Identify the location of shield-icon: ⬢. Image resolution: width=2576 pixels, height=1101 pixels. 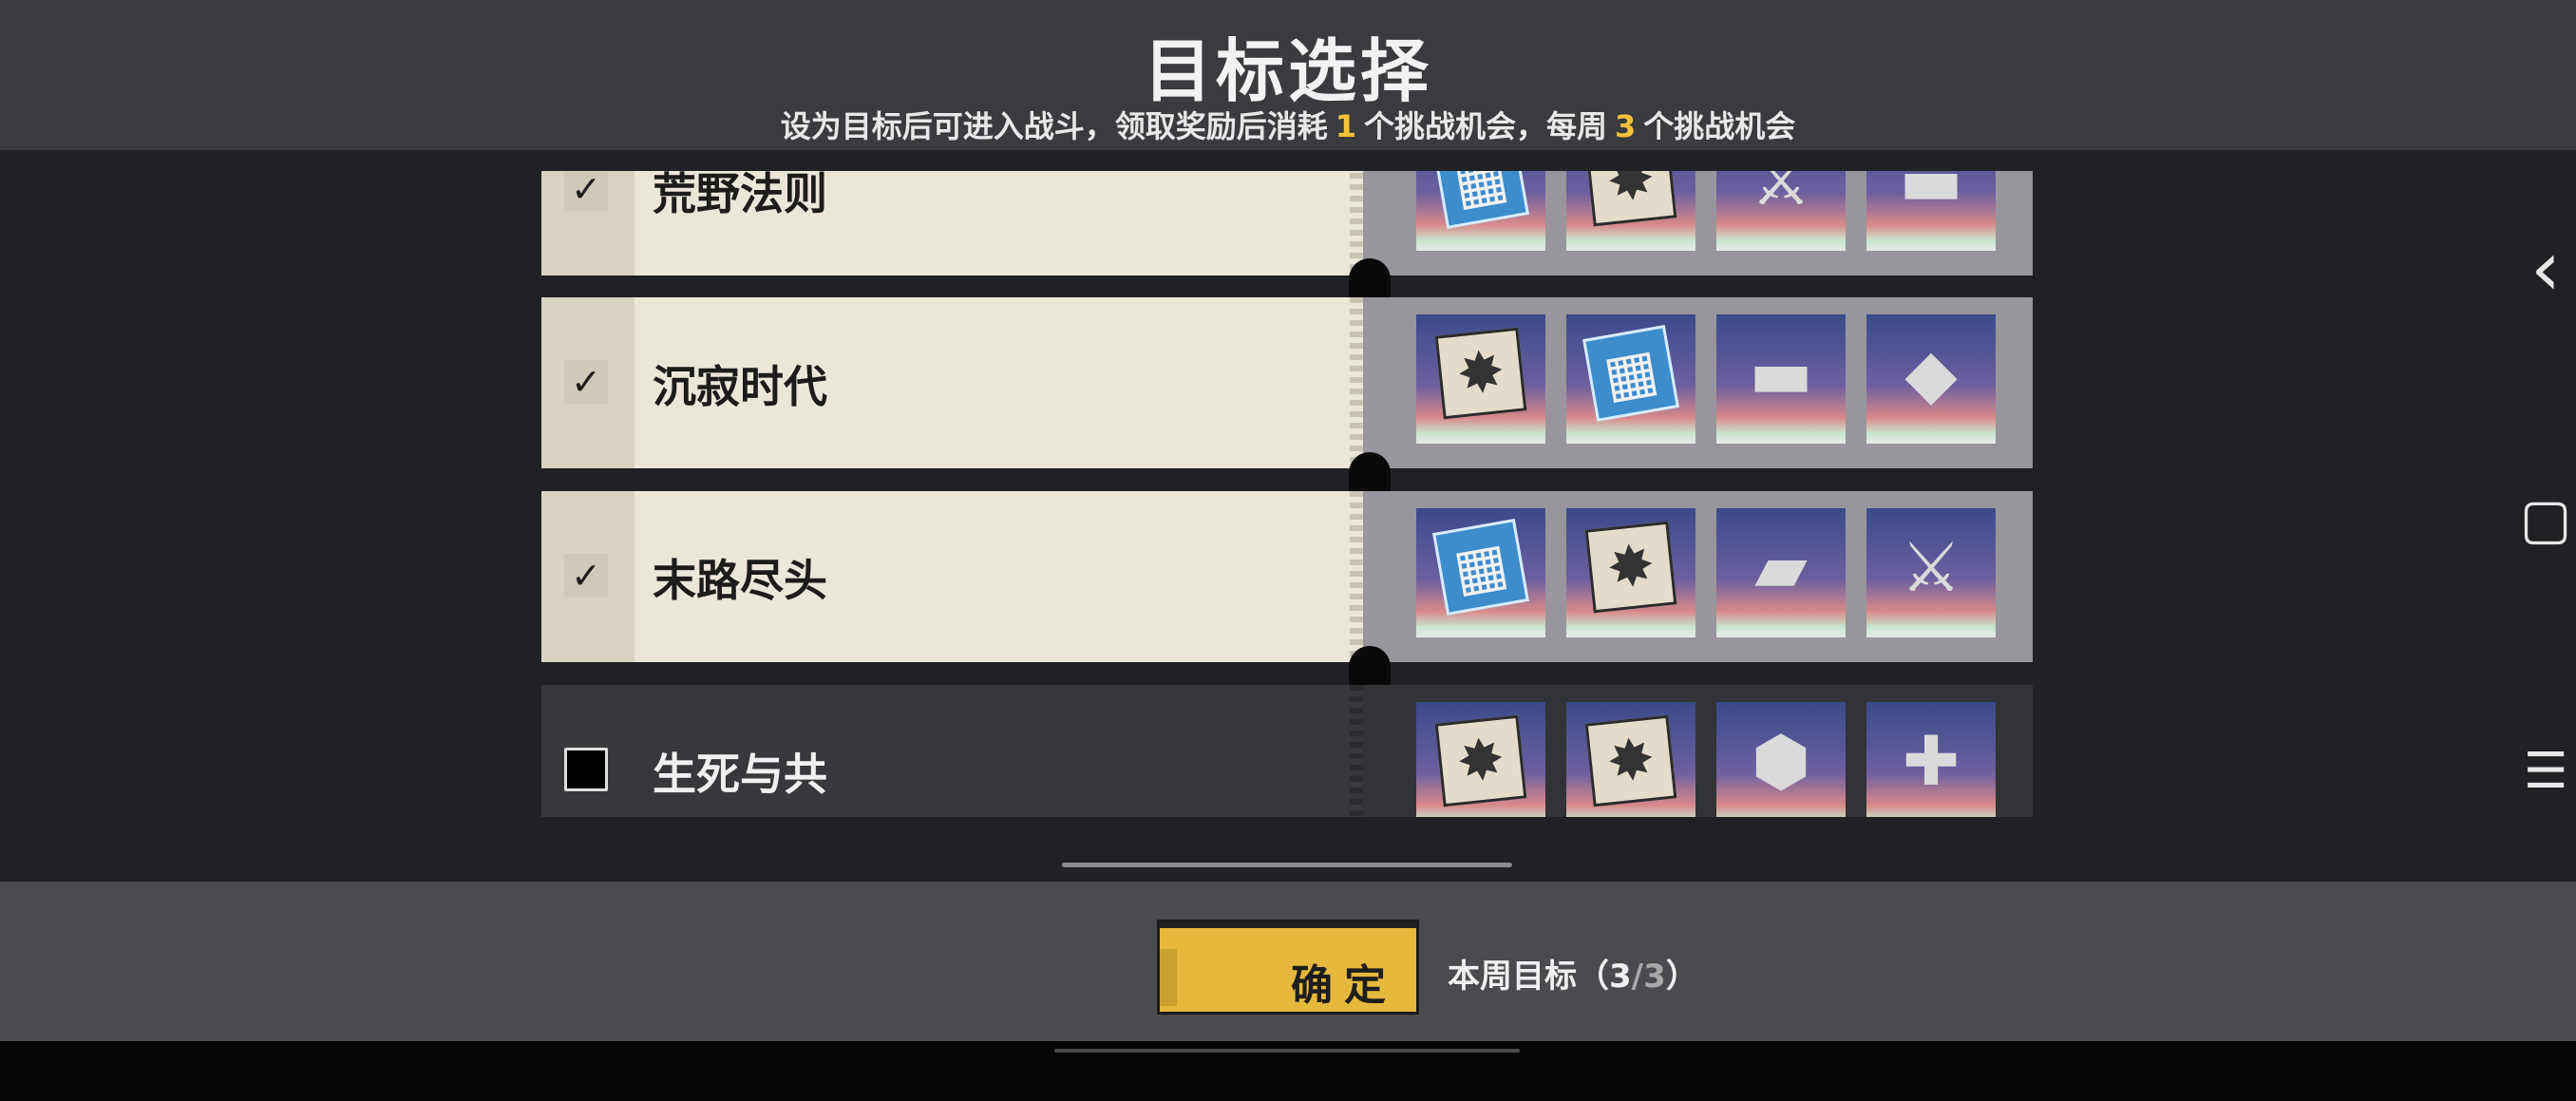
(1781, 761).